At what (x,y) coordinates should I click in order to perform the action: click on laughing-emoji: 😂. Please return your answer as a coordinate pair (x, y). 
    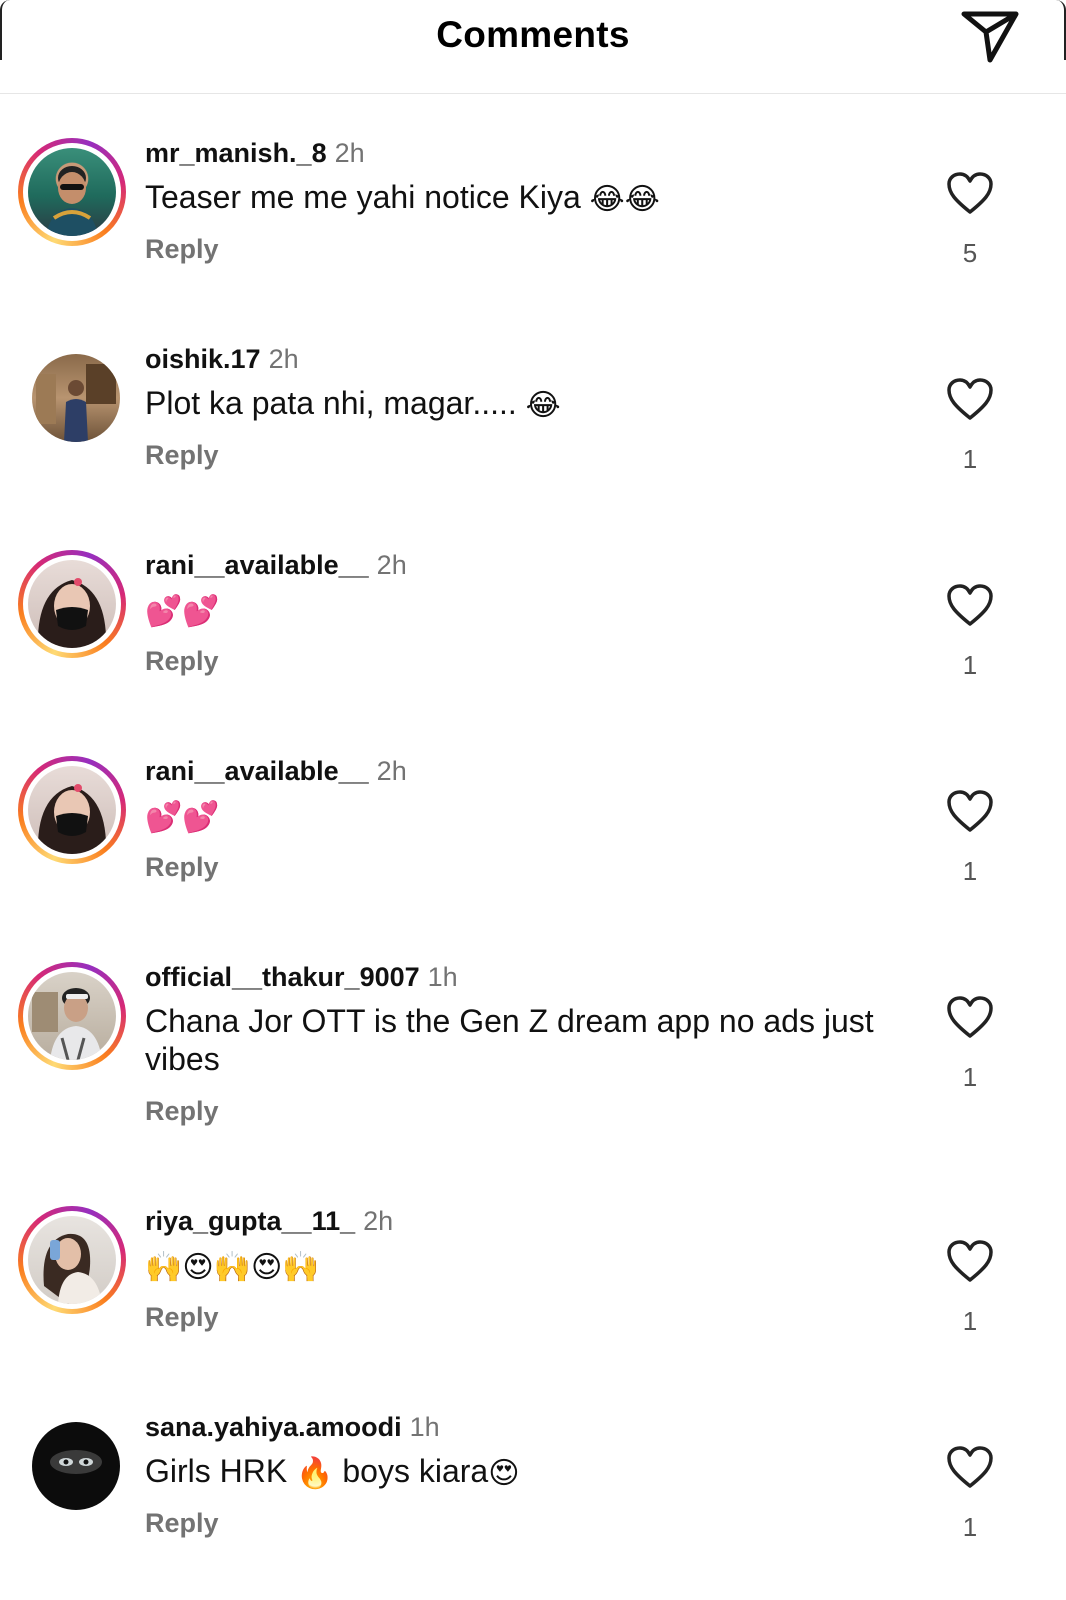
    Looking at the image, I should click on (543, 405).